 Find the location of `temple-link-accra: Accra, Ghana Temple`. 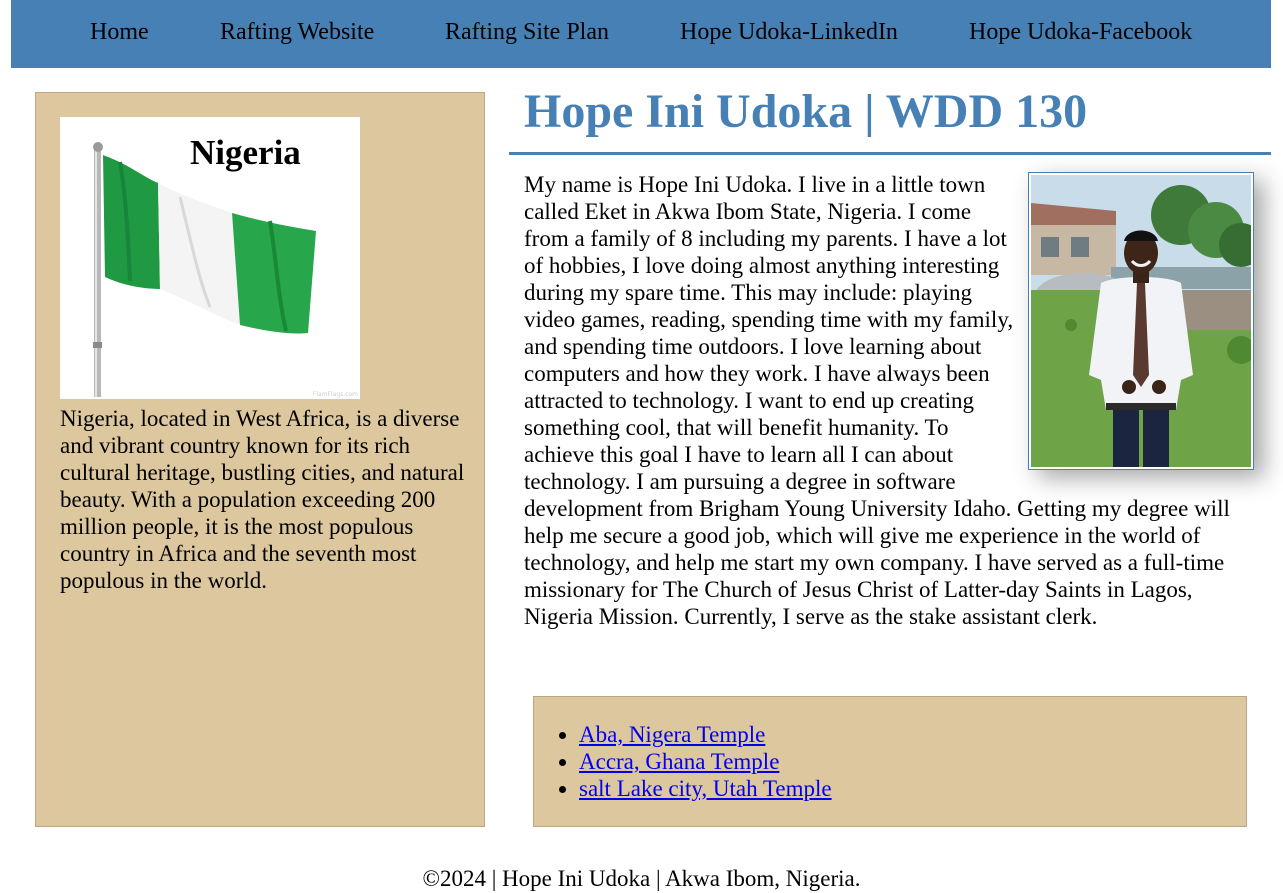

temple-link-accra: Accra, Ghana Temple is located at coordinates (679, 761).